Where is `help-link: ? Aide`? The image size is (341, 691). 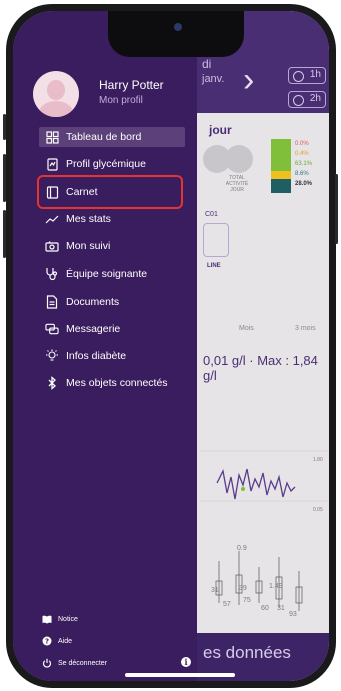 help-link: ? Aide is located at coordinates (57, 641).